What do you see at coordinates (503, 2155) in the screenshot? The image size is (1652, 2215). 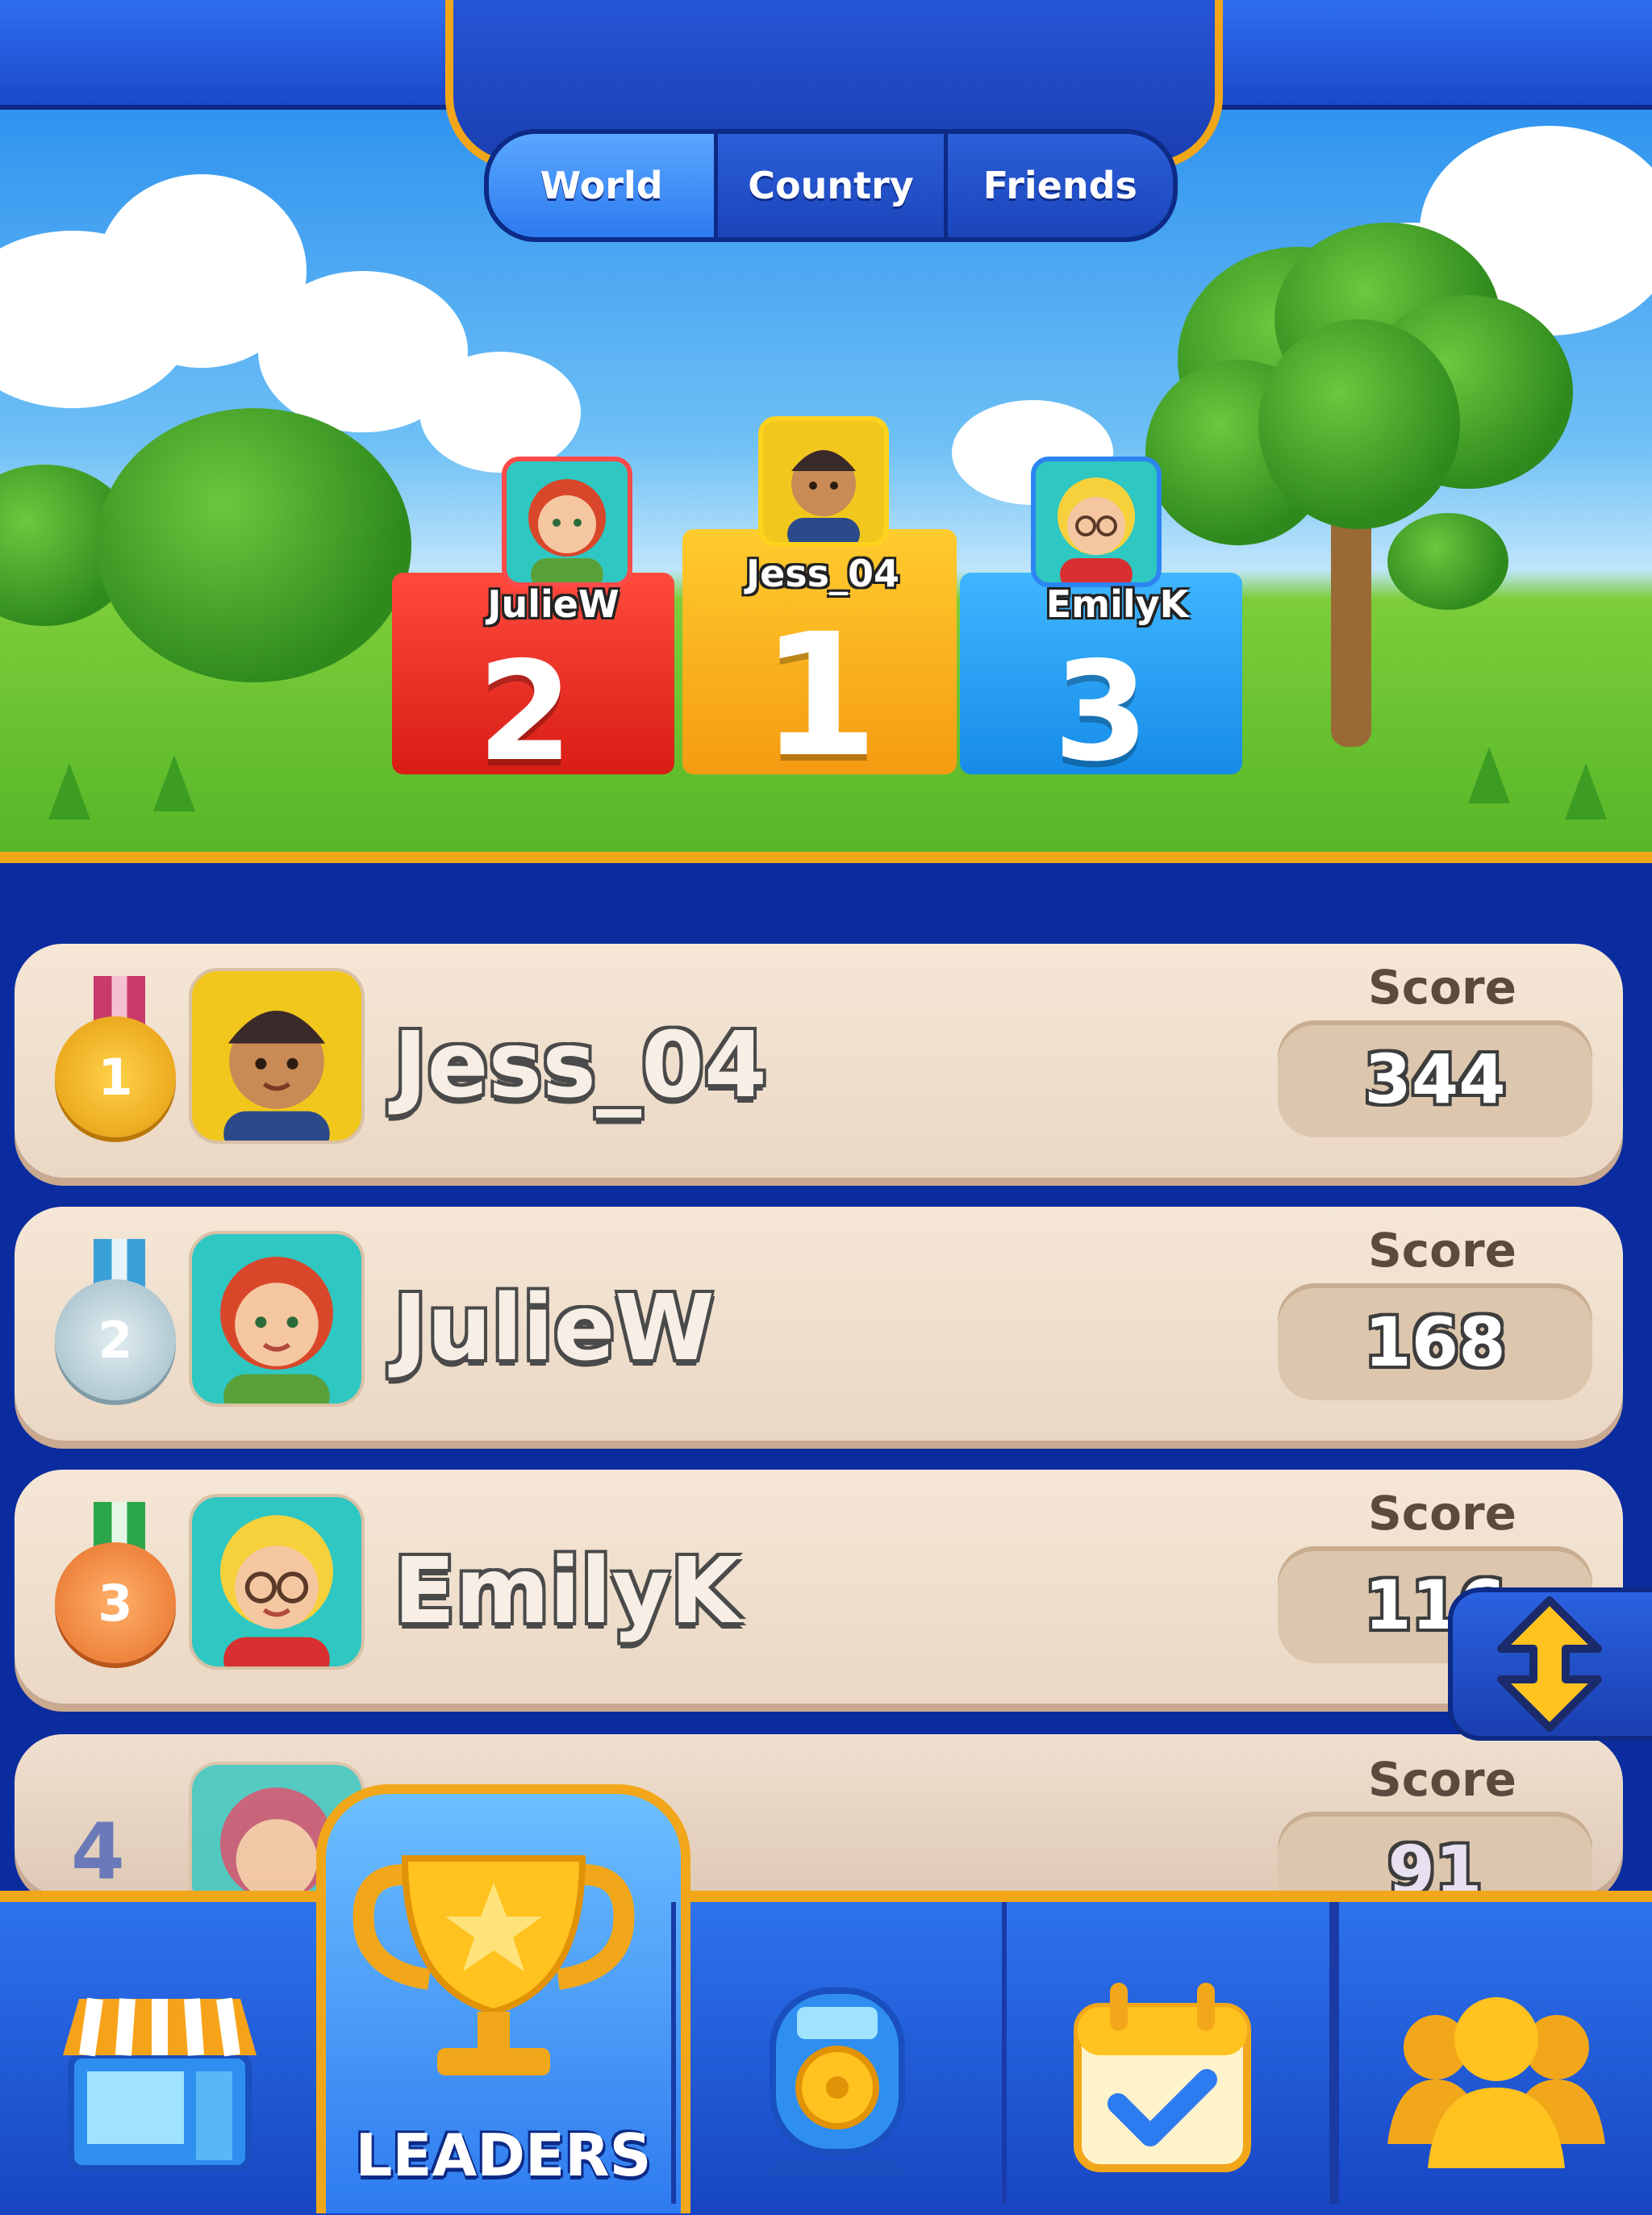 I see `nav-leaders-label: LEADERS` at bounding box center [503, 2155].